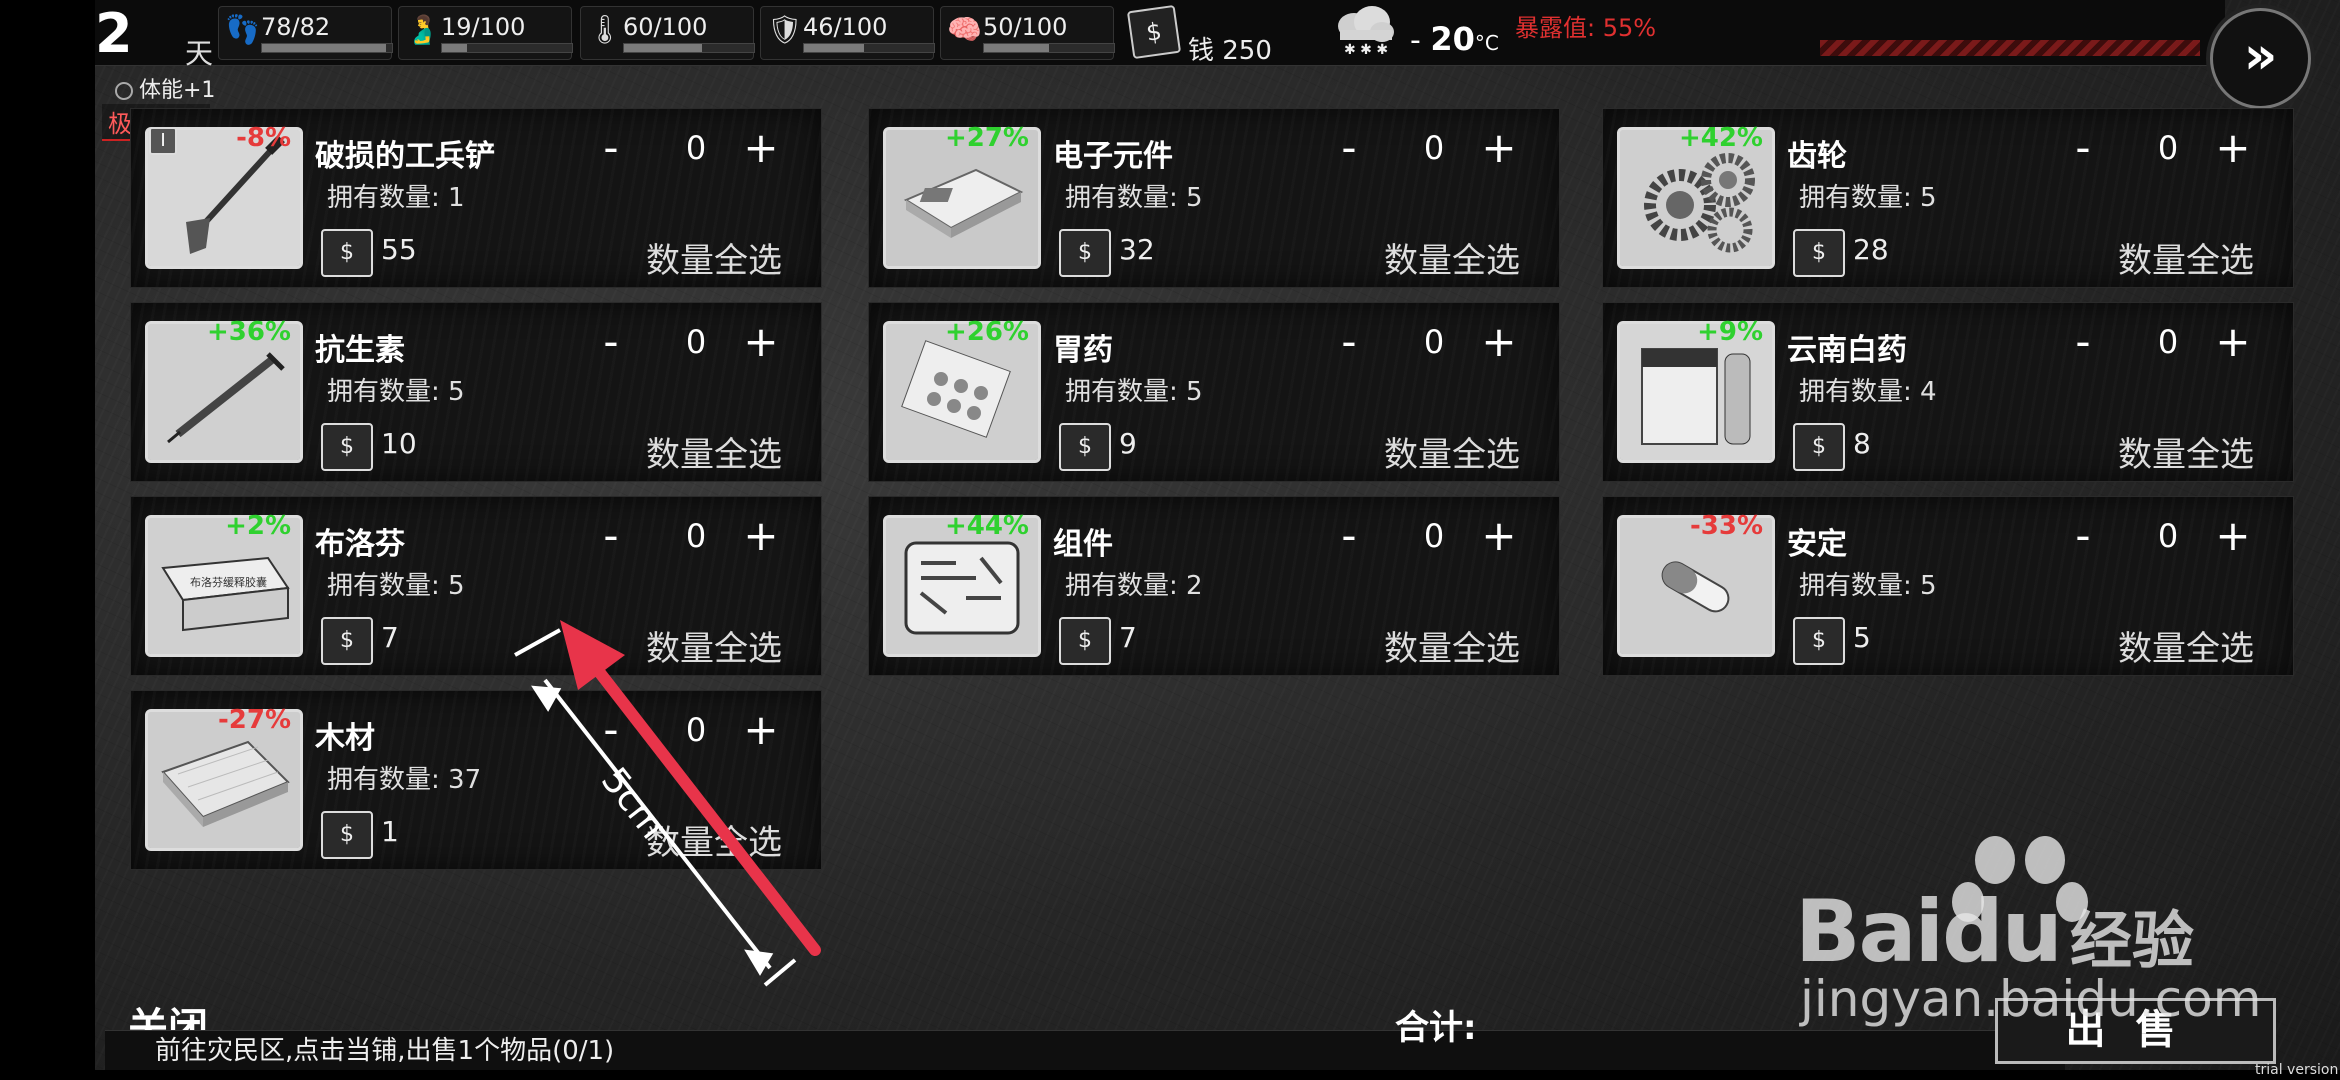  Describe the element at coordinates (1868, 392) in the screenshot. I see `owned-count: 拥有数量: 4` at that location.